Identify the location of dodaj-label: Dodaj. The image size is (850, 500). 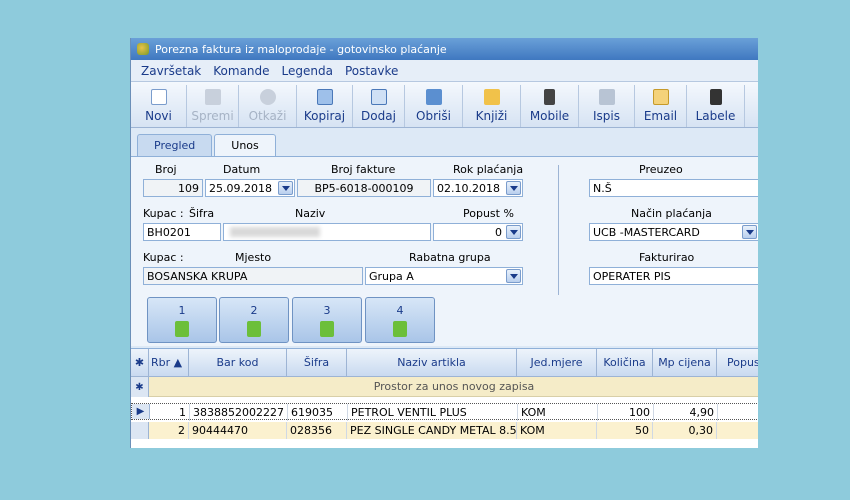
(378, 116).